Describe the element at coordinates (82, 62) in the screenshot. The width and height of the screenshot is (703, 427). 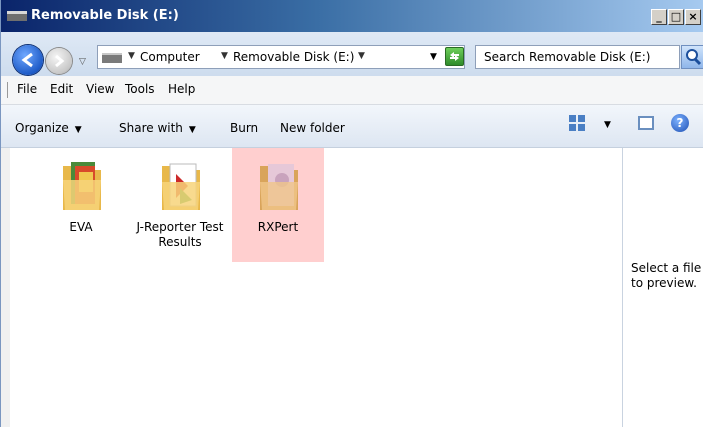
I see `recent-pages-dropdown: ▽` at that location.